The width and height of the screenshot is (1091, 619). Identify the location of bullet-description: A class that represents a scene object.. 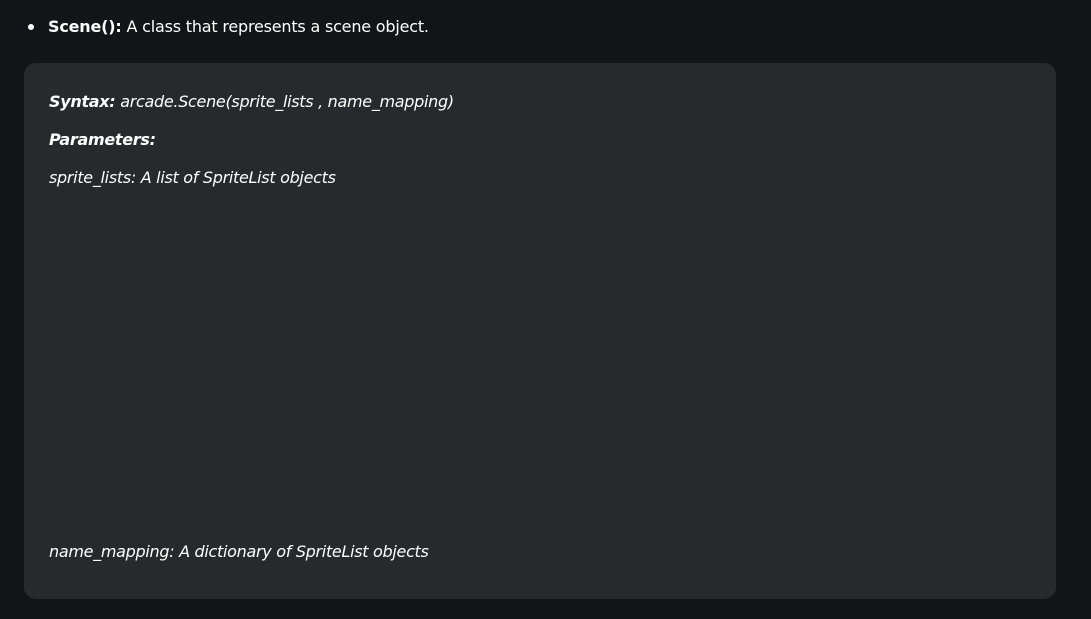
(277, 26).